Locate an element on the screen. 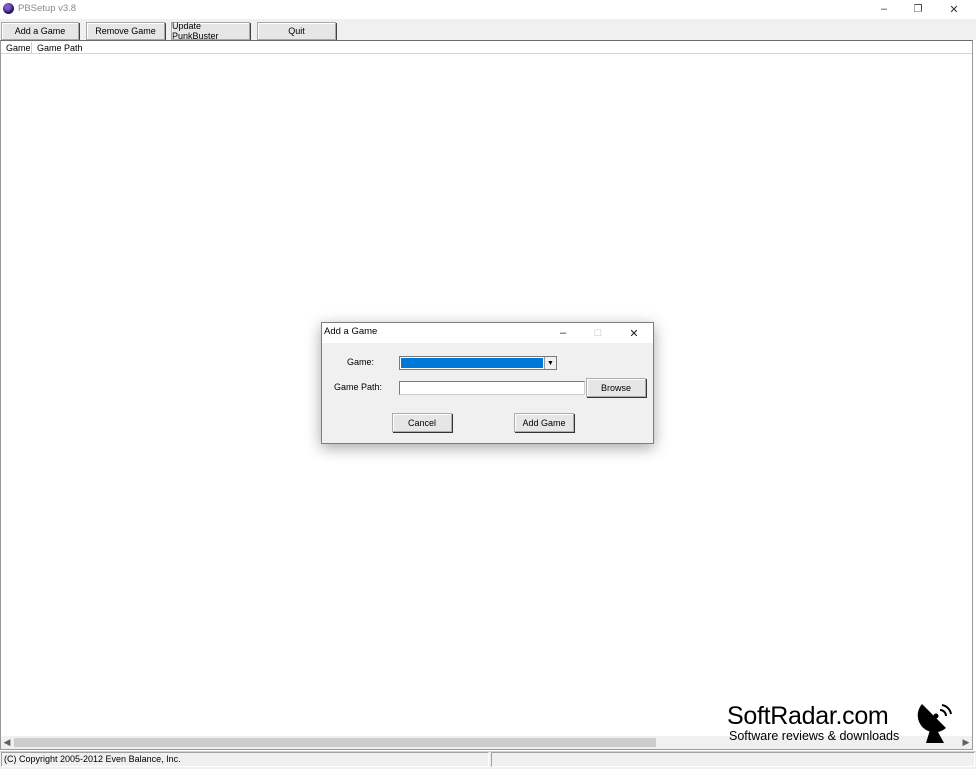 Image resolution: width=976 pixels, height=769 pixels. close-button: ✕ is located at coordinates (954, 9).